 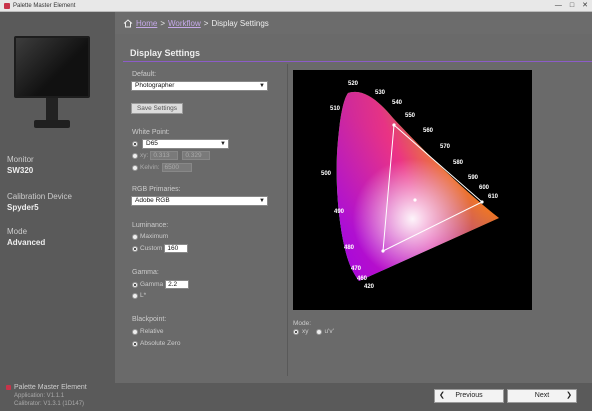 What do you see at coordinates (296, 331) in the screenshot?
I see `mode-xy-radio` at bounding box center [296, 331].